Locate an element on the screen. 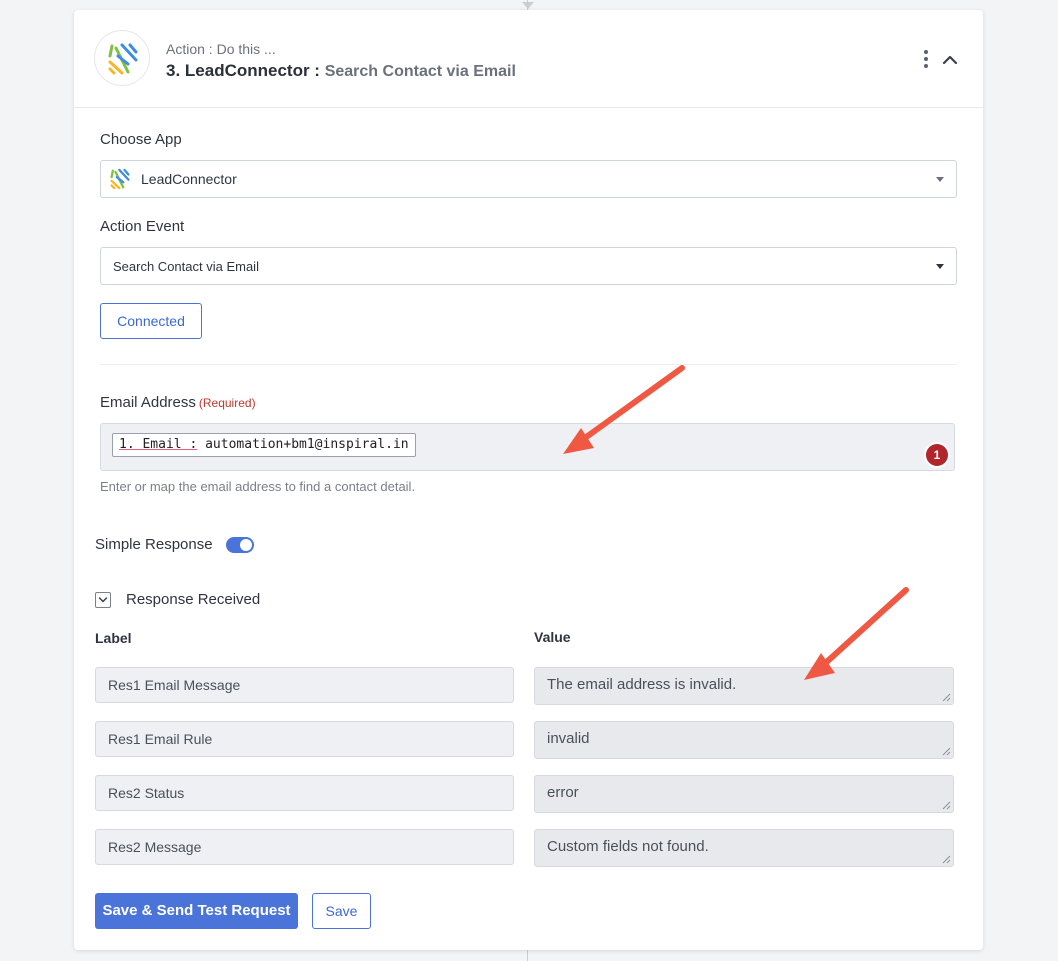 The height and width of the screenshot is (961, 1058). mapped-field-token: 1. Email : automation+bm1@inspiral.in is located at coordinates (264, 445).